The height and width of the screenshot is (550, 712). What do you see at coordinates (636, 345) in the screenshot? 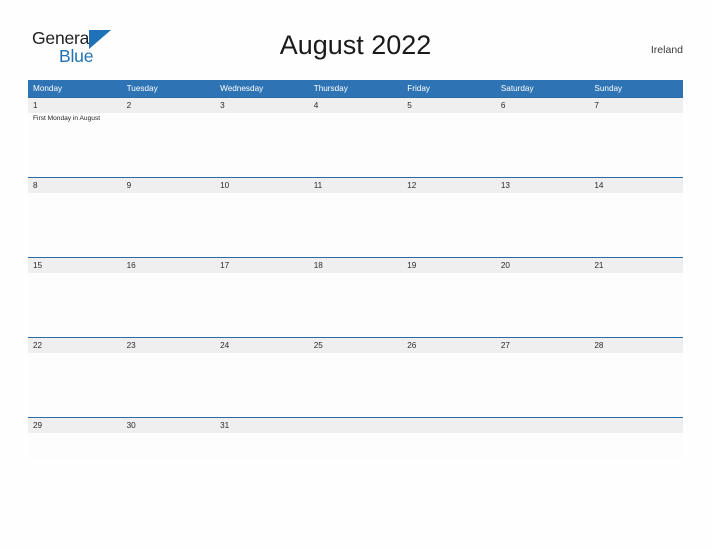
I see `date-cell-28: 28` at bounding box center [636, 345].